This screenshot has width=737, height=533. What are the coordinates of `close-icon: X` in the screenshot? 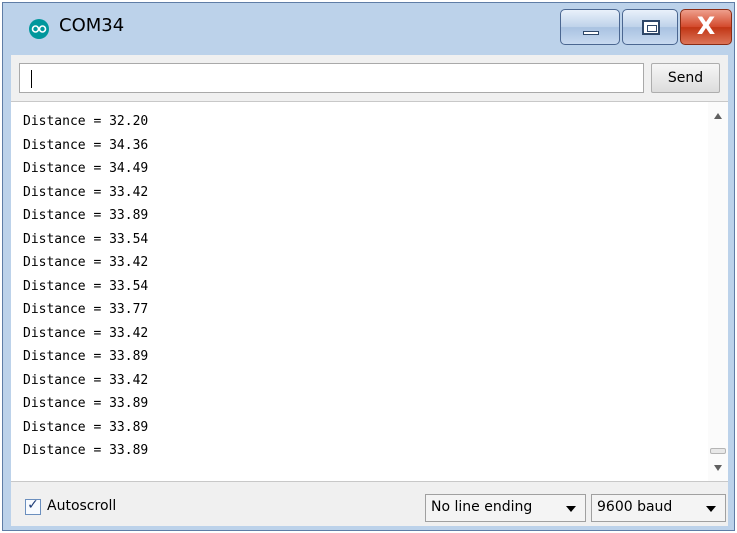 It's located at (706, 26).